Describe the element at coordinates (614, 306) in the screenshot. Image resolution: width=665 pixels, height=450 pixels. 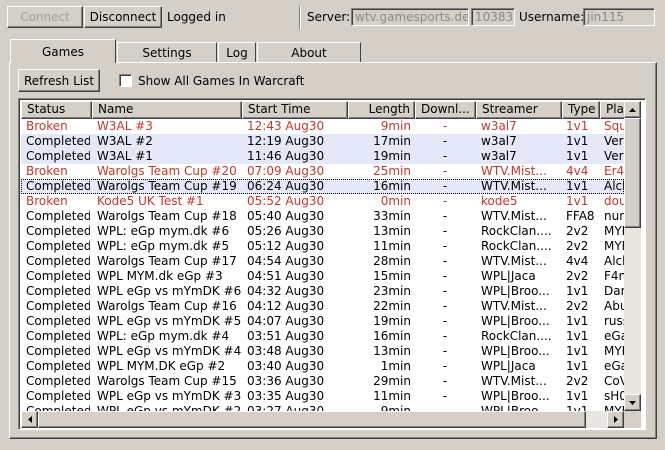
I see `cell-players: Abu` at that location.